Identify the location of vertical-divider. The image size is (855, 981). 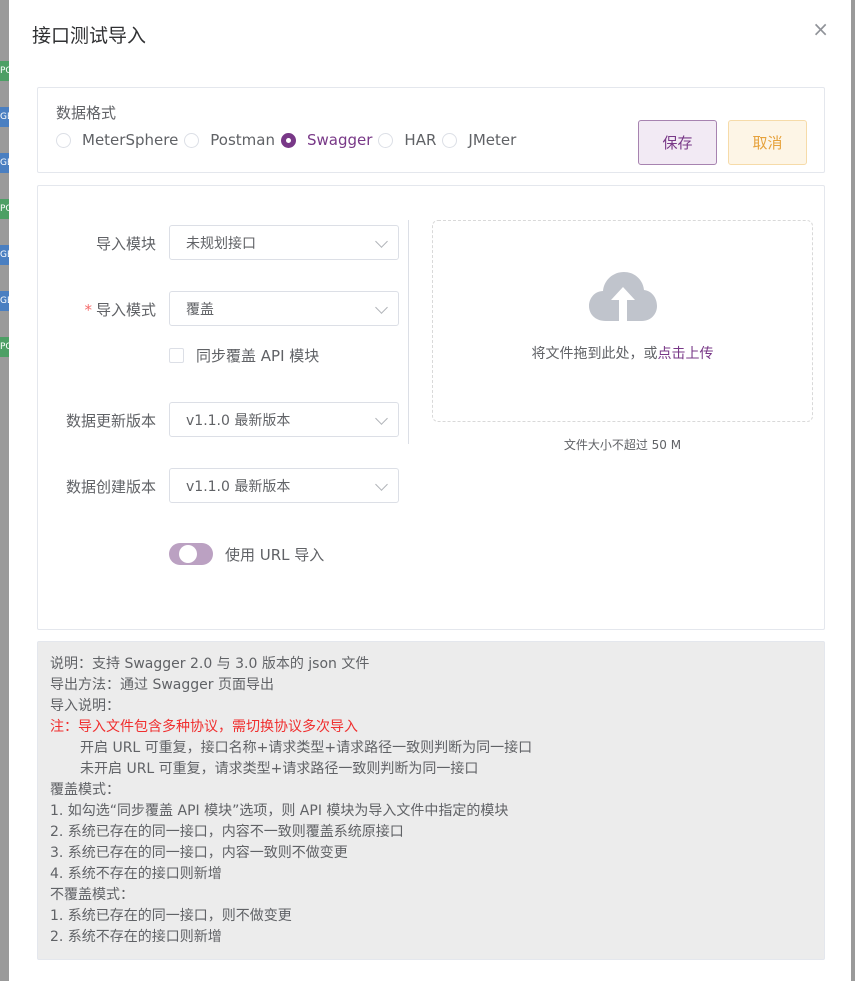
(408, 332).